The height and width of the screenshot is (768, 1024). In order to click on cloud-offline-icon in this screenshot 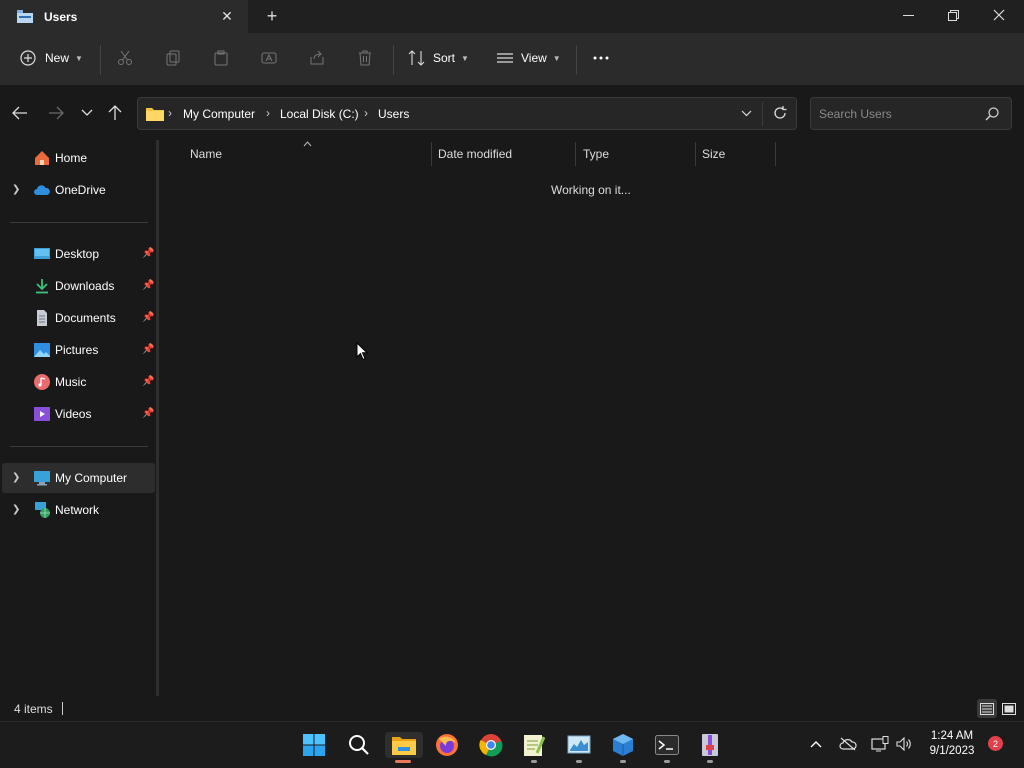, I will do `click(848, 744)`.